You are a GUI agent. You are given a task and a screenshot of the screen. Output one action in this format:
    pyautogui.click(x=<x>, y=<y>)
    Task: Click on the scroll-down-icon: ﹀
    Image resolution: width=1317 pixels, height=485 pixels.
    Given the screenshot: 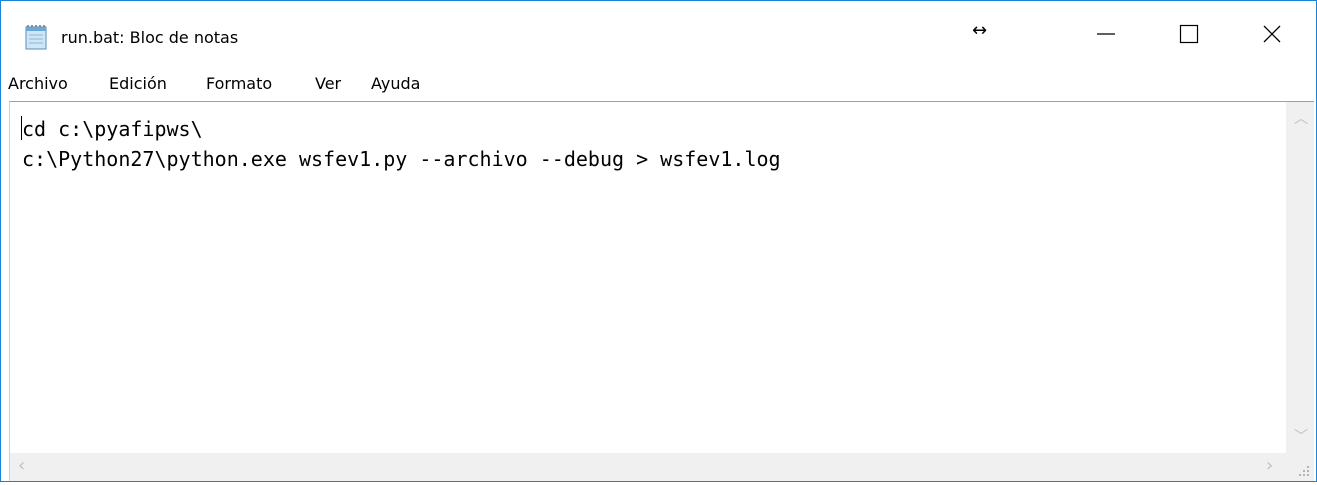 What is the action you would take?
    pyautogui.click(x=1301, y=437)
    